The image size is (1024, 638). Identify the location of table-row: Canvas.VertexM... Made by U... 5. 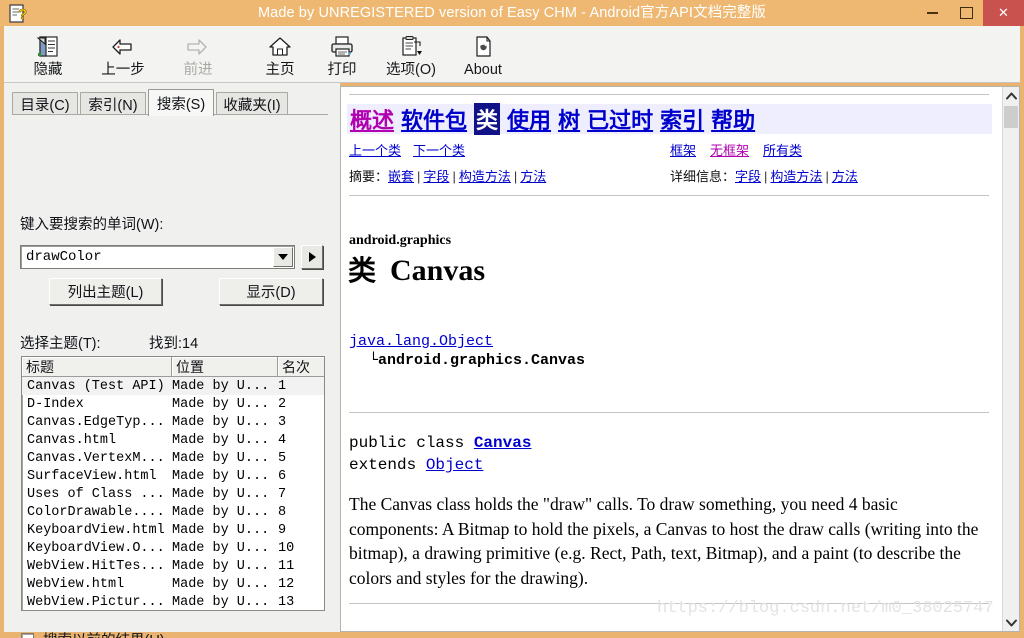
(173, 458).